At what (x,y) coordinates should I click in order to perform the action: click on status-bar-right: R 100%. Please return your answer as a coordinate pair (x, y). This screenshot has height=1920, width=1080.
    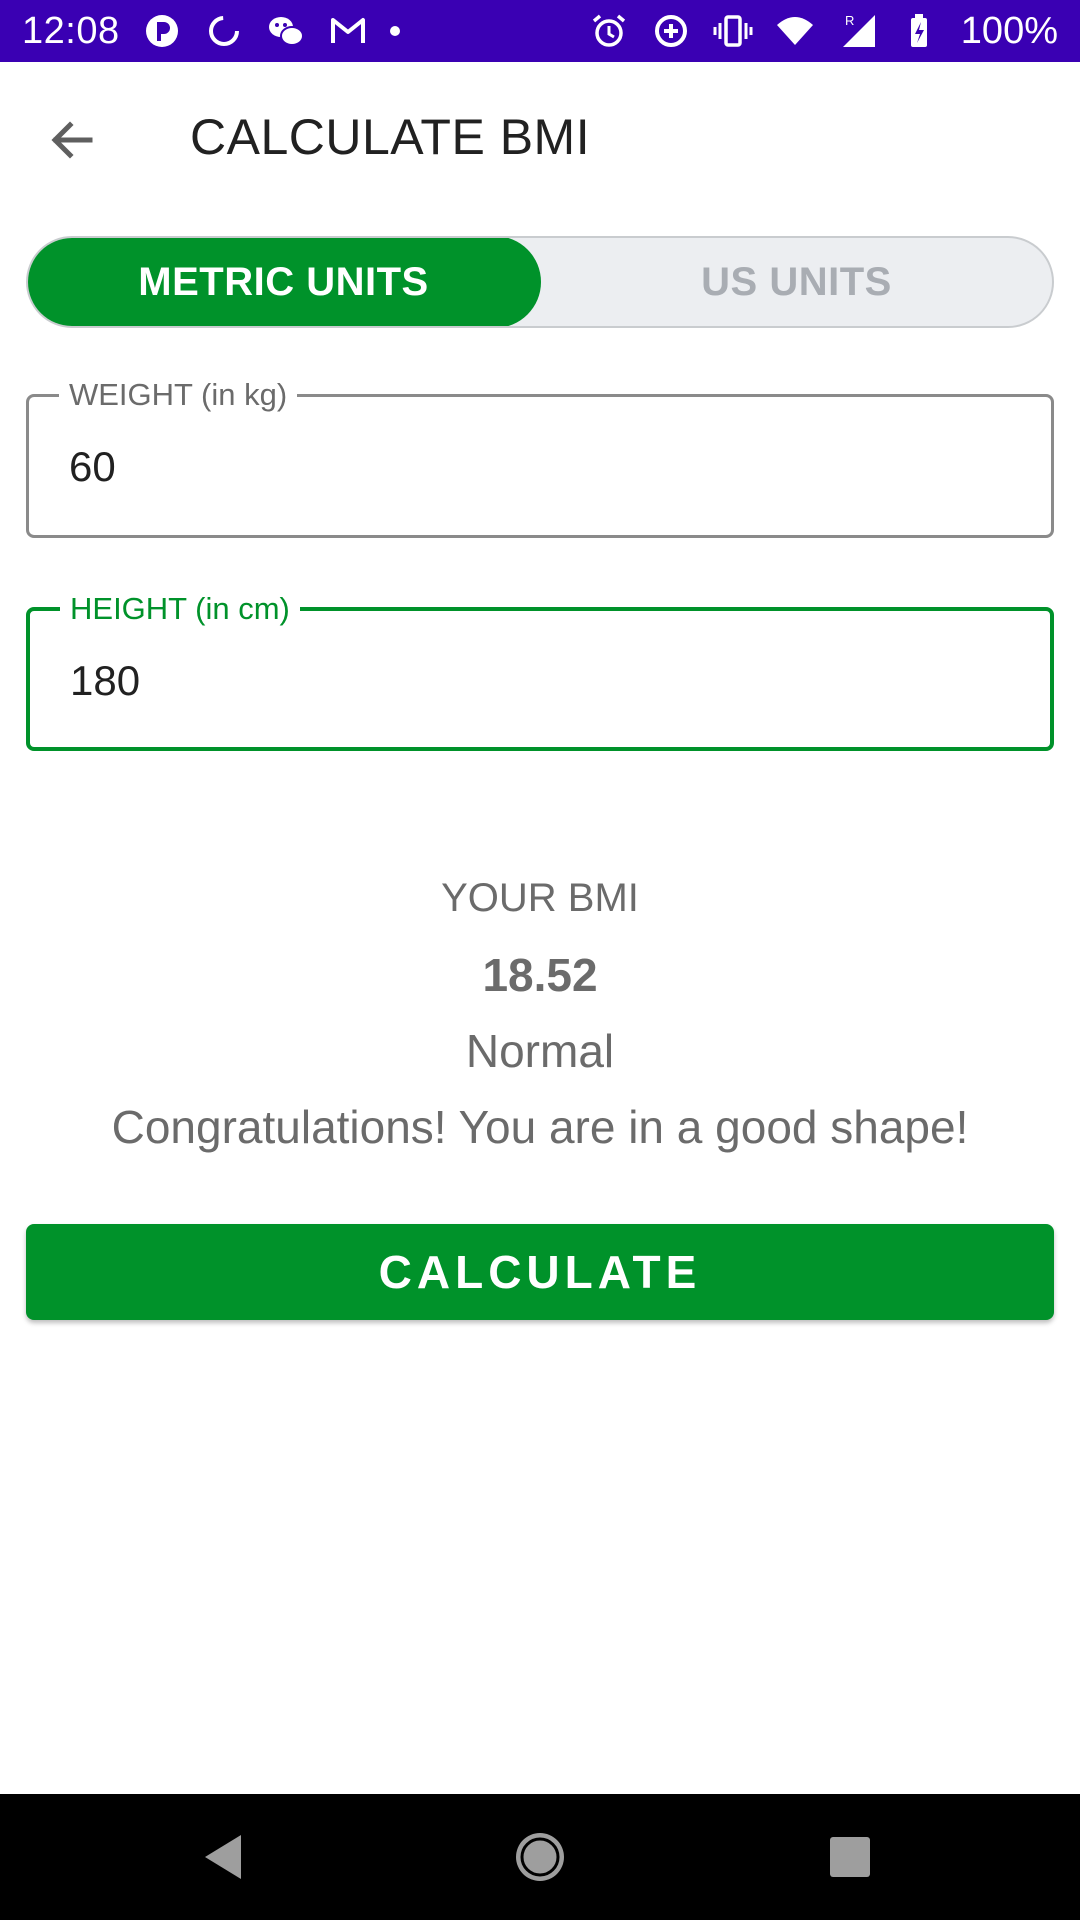
    Looking at the image, I should click on (823, 31).